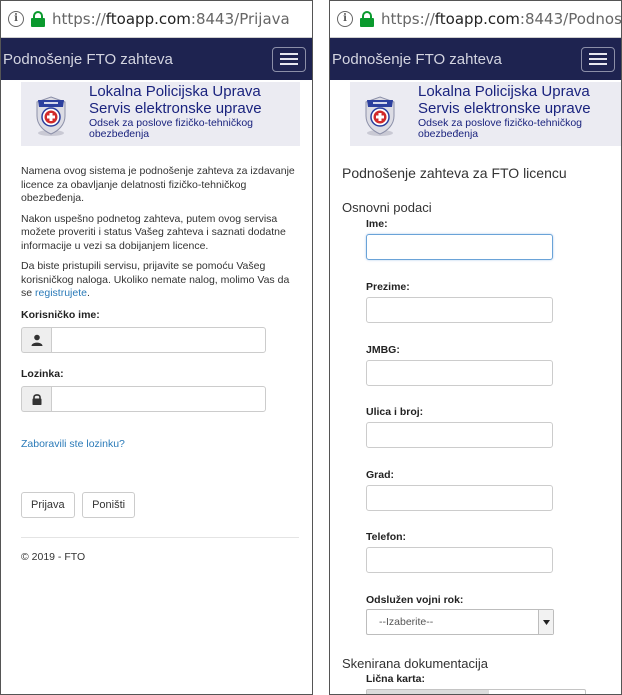  I want to click on footer-text: © 2019 - FTO, so click(53, 556).